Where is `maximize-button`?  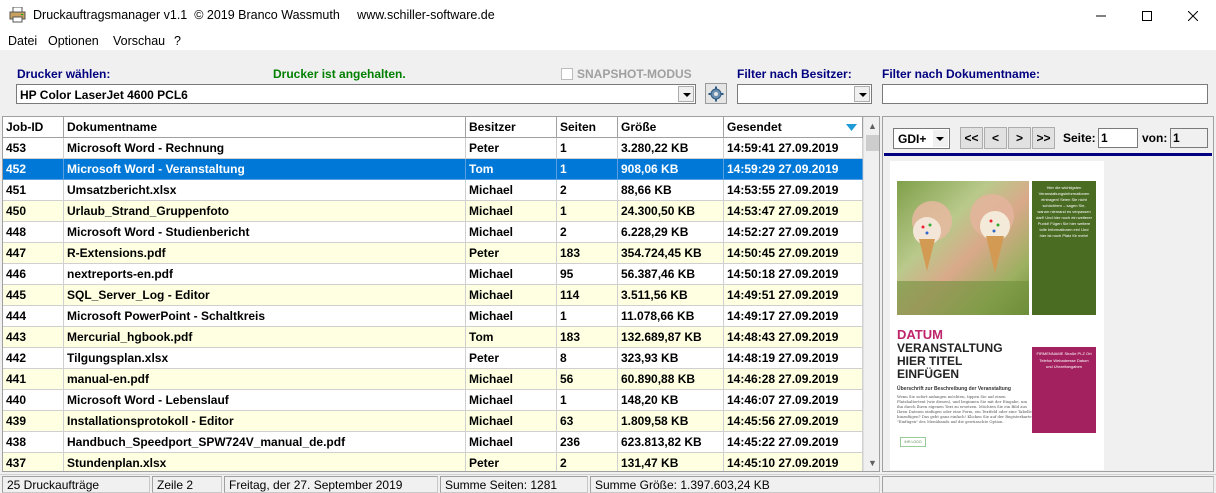
maximize-button is located at coordinates (1147, 15).